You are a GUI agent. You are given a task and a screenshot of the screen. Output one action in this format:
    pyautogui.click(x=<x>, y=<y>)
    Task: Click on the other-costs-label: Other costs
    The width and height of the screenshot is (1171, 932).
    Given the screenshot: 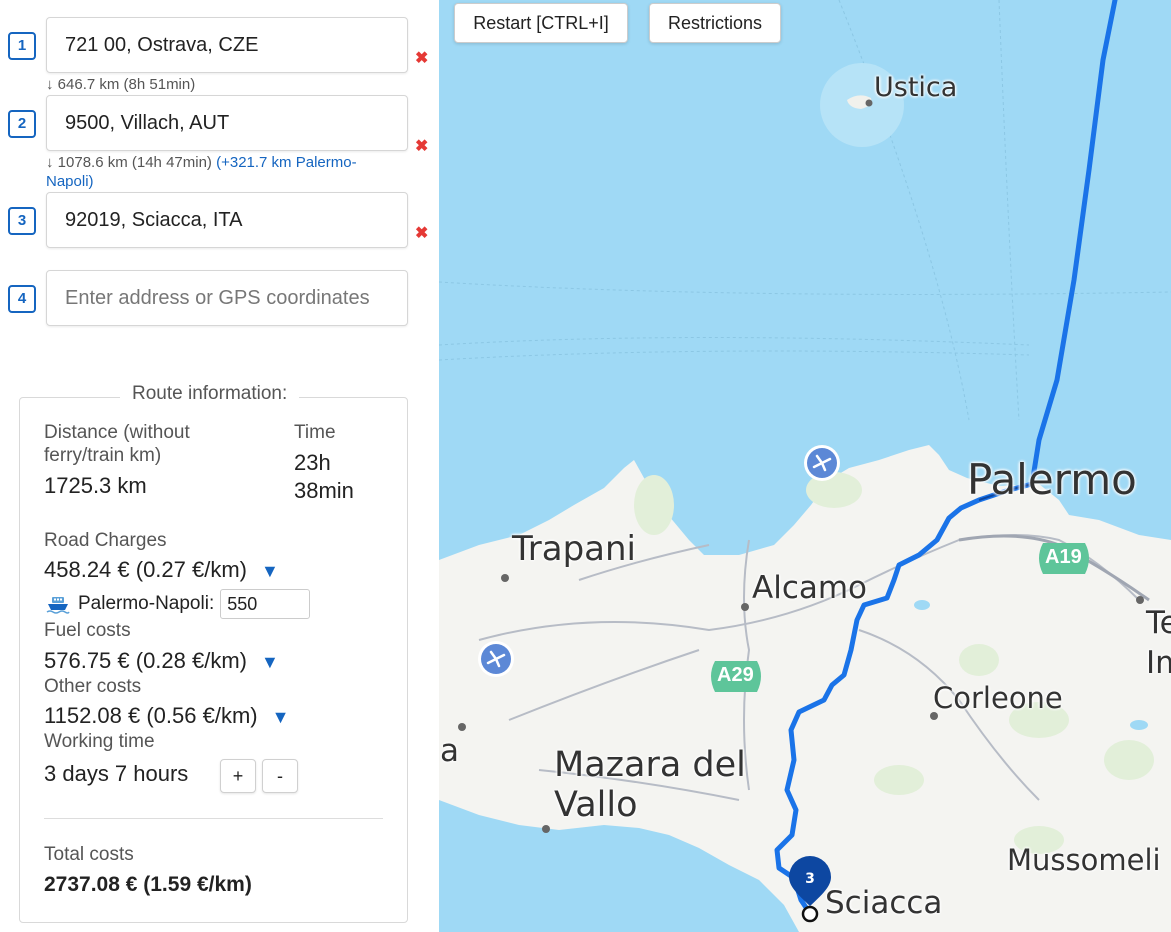 What is the action you would take?
    pyautogui.click(x=93, y=686)
    